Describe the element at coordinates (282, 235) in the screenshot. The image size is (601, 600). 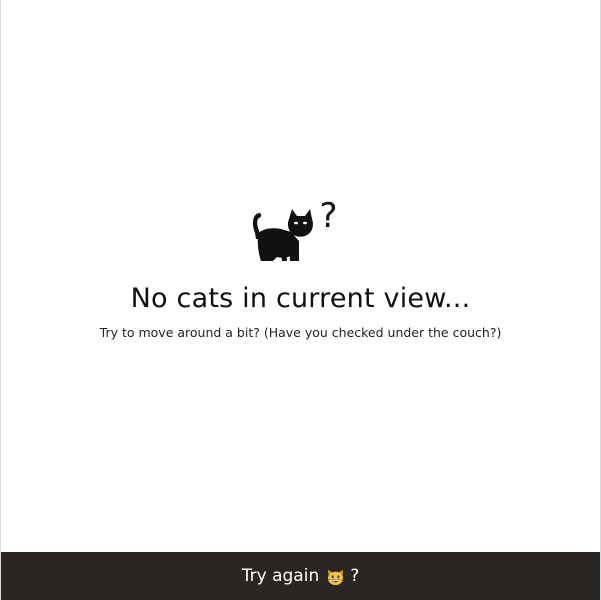
I see `cat-icon` at that location.